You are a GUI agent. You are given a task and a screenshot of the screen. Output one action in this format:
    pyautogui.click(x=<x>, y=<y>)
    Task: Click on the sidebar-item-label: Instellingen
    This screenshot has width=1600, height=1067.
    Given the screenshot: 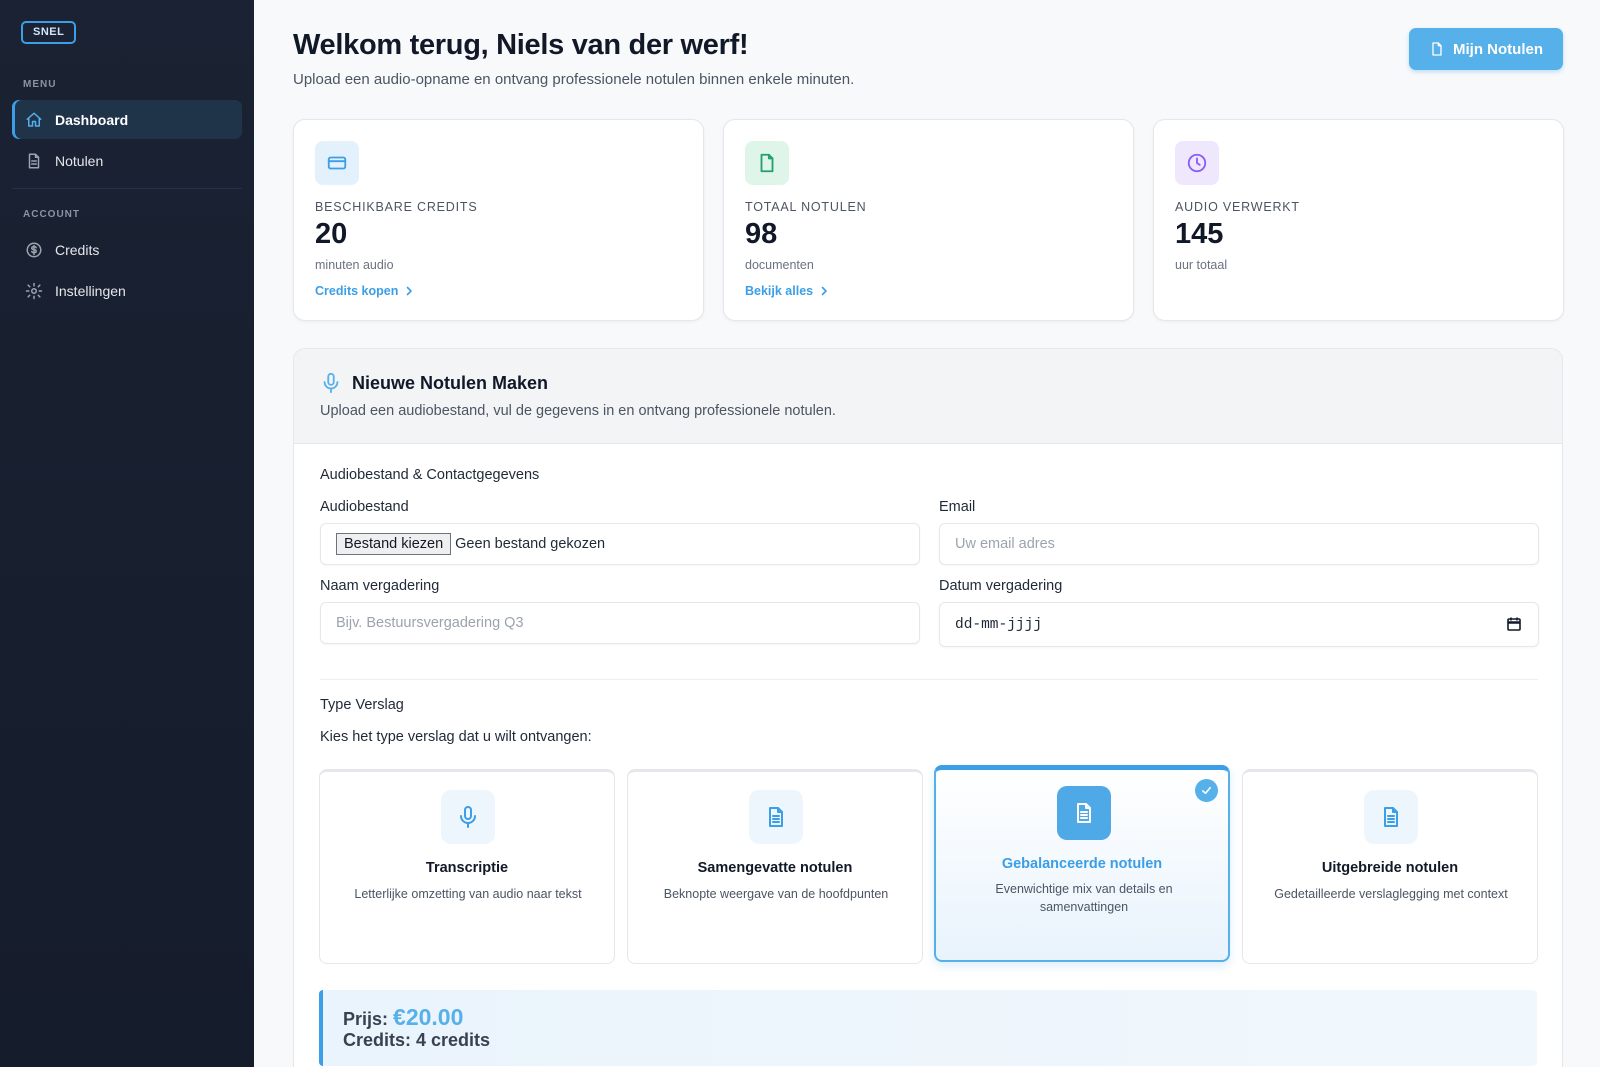 What is the action you would take?
    pyautogui.click(x=90, y=290)
    